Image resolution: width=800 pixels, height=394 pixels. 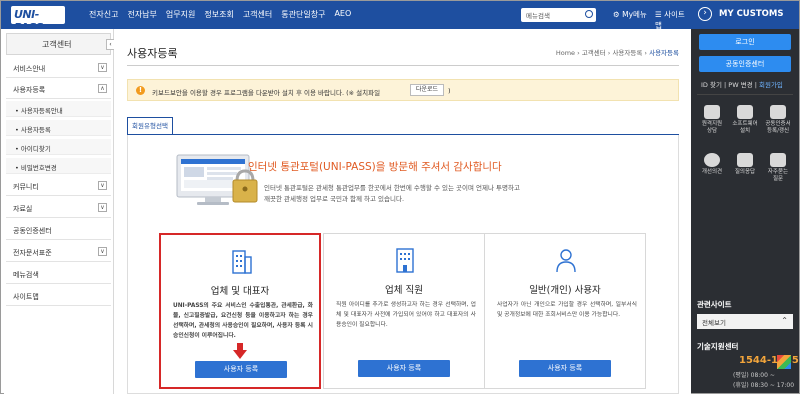 I want to click on related-sites-title: 관련사이트, so click(x=714, y=304).